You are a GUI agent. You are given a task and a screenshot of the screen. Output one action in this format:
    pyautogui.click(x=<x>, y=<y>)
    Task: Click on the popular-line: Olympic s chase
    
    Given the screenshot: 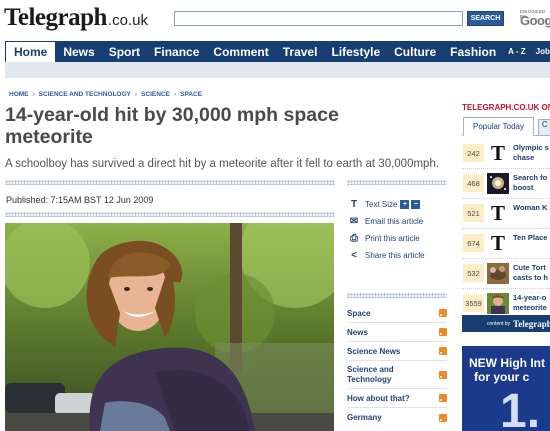 What is the action you would take?
    pyautogui.click(x=531, y=152)
    